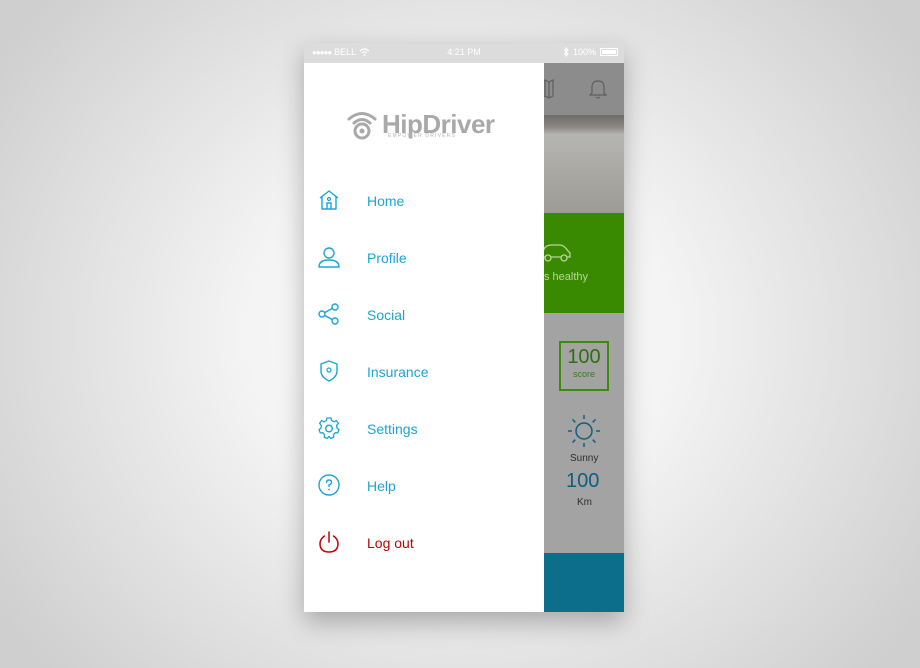 This screenshot has width=920, height=668. Describe the element at coordinates (387, 258) in the screenshot. I see `menu-label-profile: Profile` at that location.